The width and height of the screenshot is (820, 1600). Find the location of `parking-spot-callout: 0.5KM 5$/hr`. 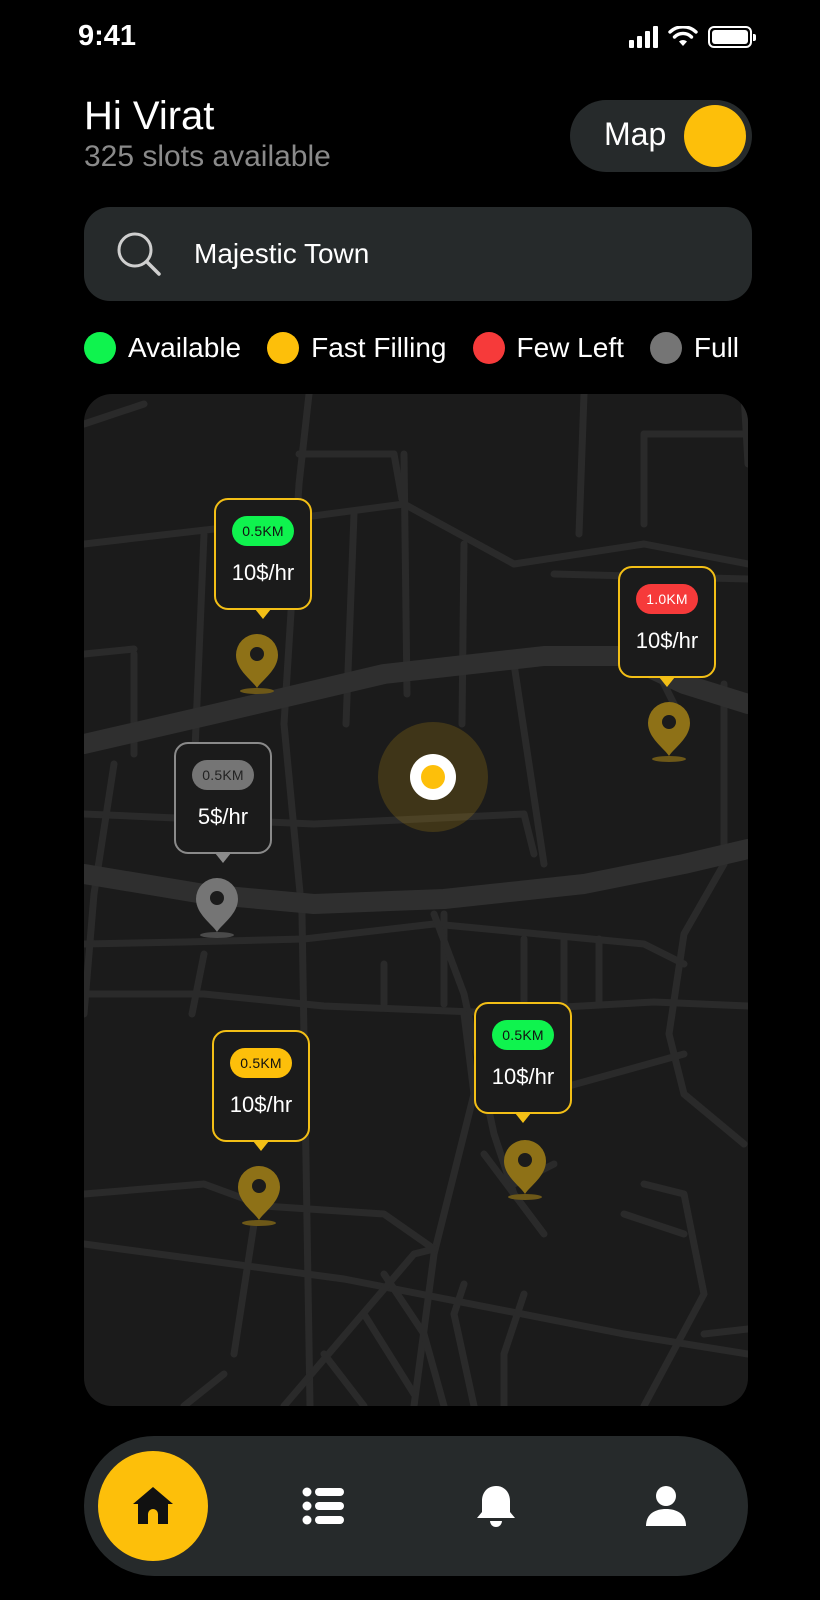

parking-spot-callout: 0.5KM 5$/hr is located at coordinates (223, 802).